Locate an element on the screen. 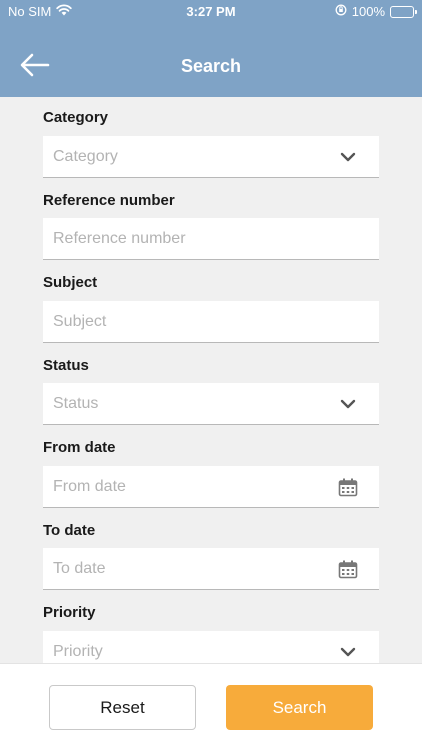  category-dropdown: Category is located at coordinates (211, 157).